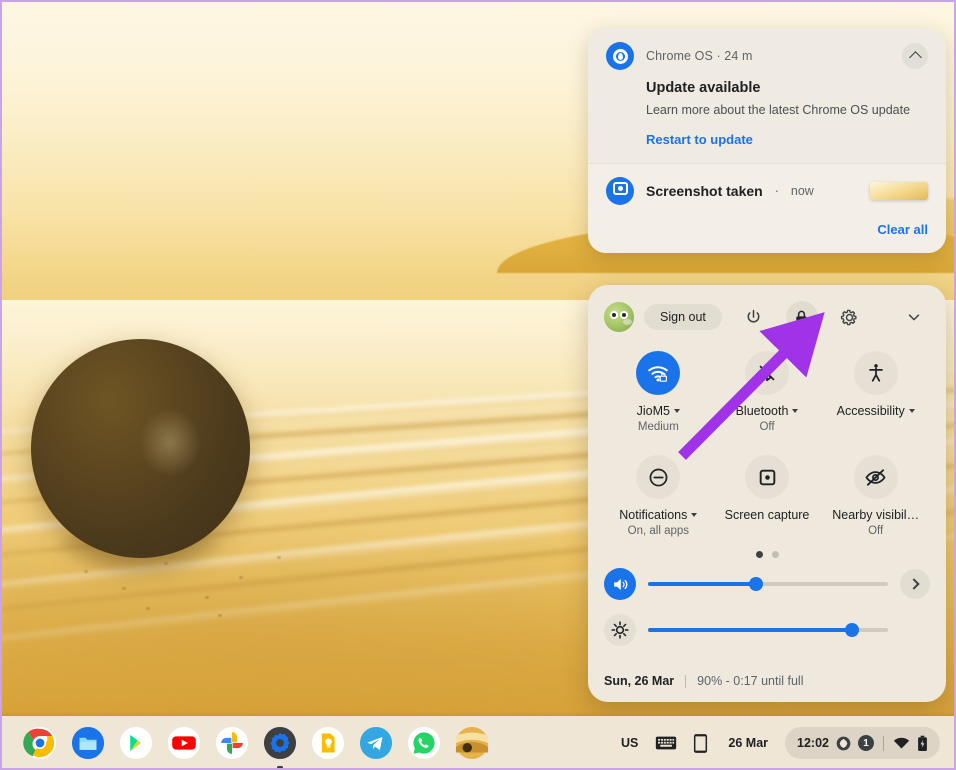  Describe the element at coordinates (683, 317) in the screenshot. I see `sign-out-button: Sign out` at that location.